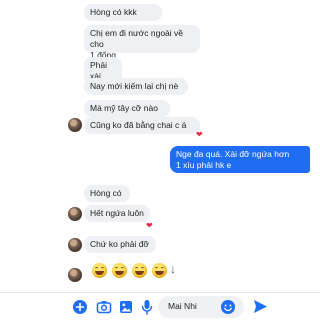  What do you see at coordinates (123, 12) in the screenshot?
I see `message-bubble: Hòng có kkk` at bounding box center [123, 12].